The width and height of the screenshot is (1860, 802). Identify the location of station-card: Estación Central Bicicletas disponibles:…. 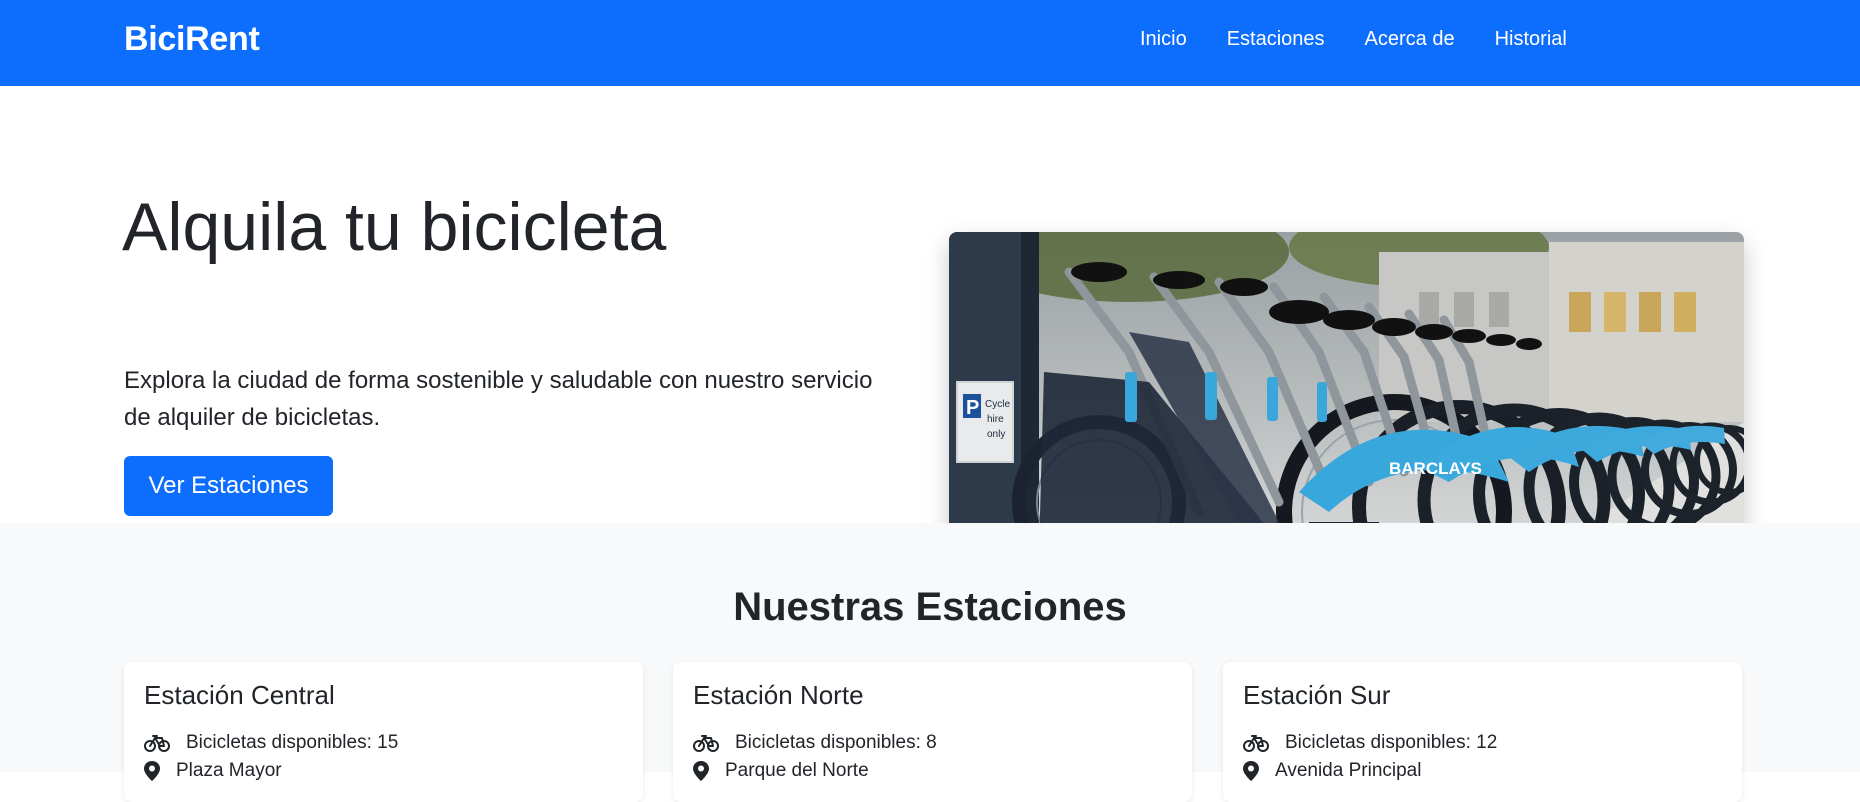
(383, 732).